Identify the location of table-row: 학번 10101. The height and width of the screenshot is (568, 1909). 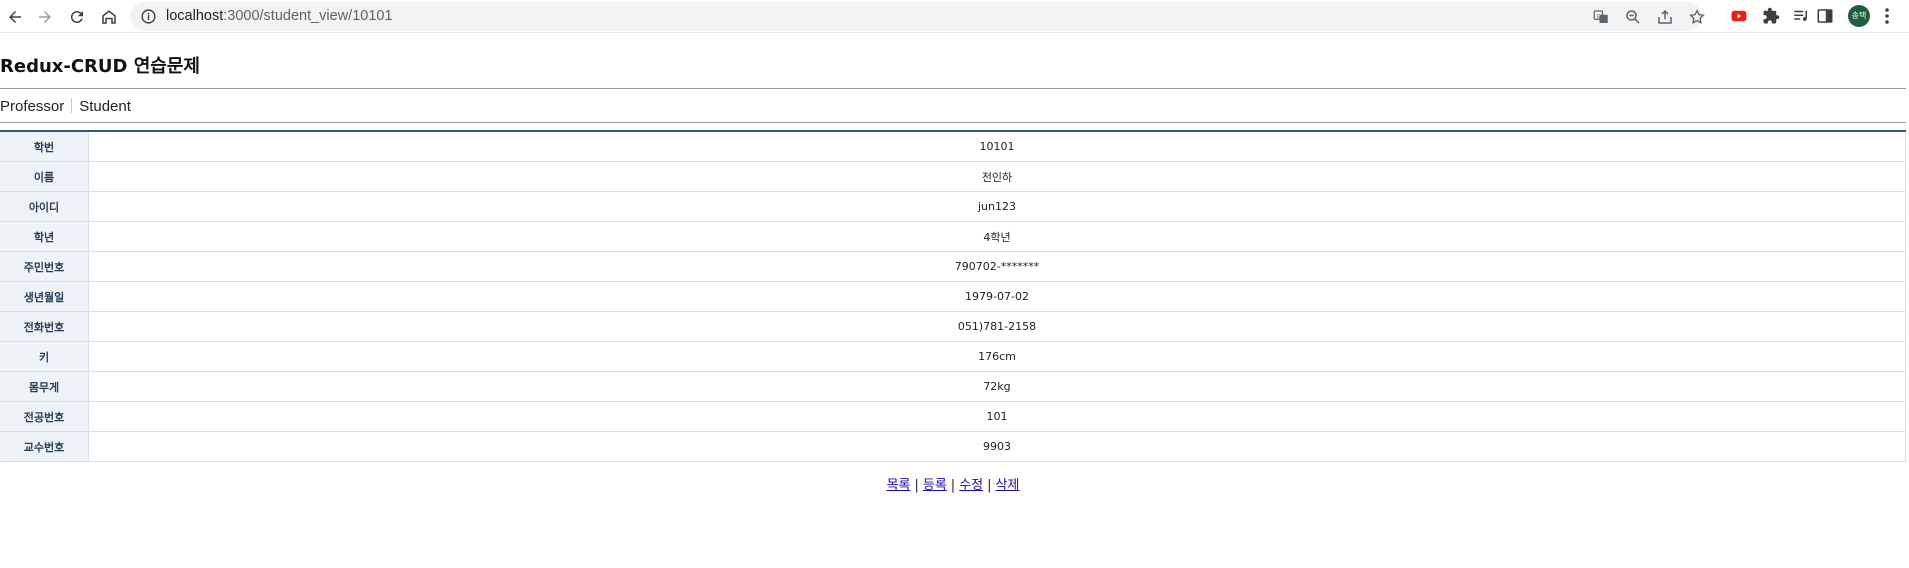
(953, 146).